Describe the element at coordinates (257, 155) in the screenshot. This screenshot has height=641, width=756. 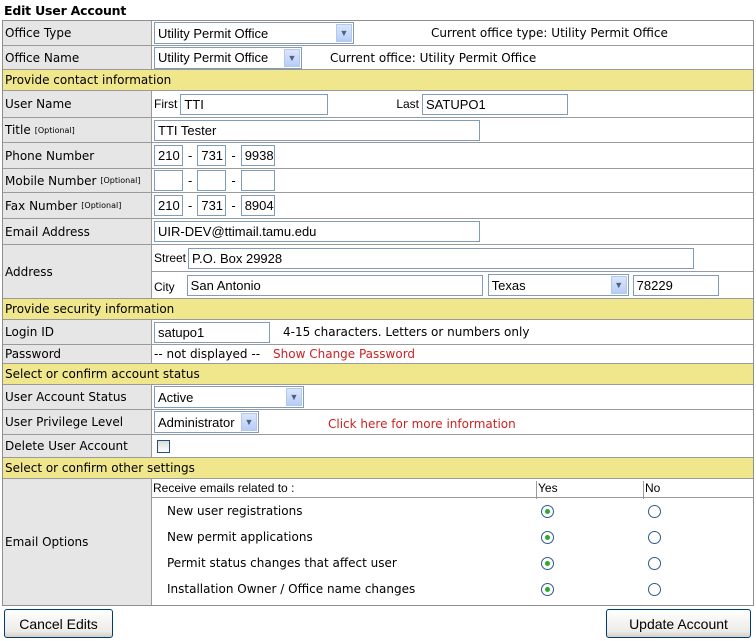
I see `phone-line-input: 9938` at that location.